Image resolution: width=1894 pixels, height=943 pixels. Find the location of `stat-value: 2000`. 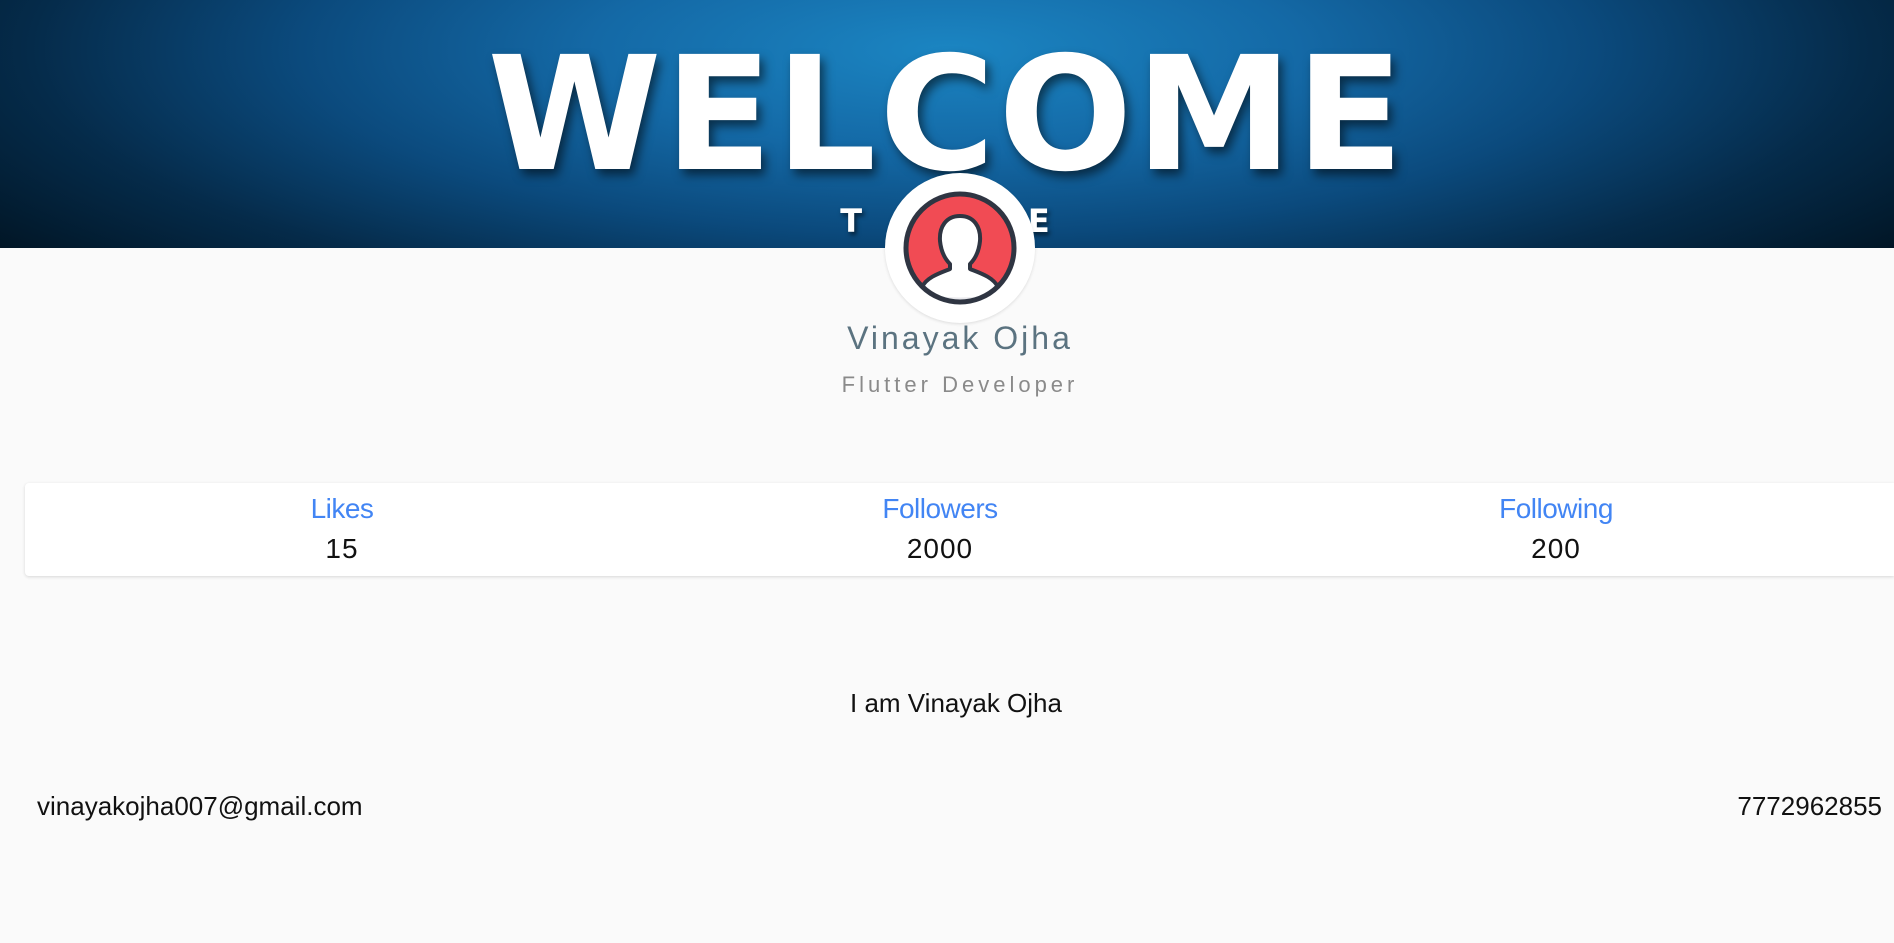

stat-value: 2000 is located at coordinates (940, 548).